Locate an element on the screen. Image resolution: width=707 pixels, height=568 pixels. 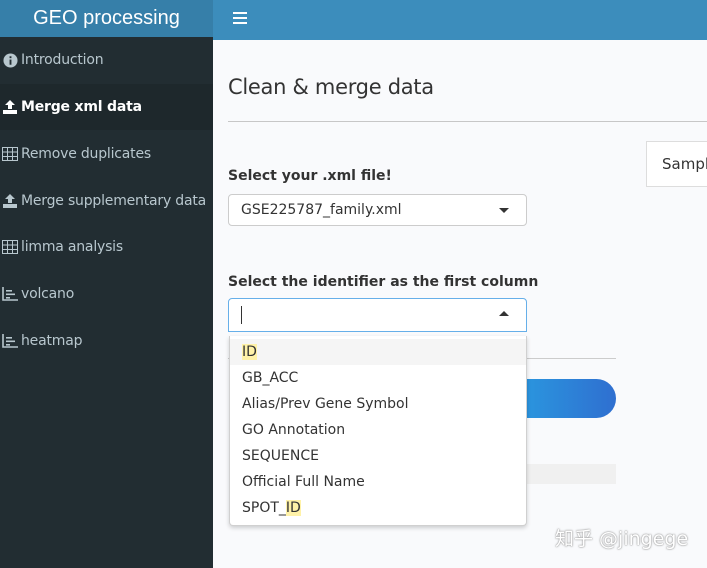
top-navbar is located at coordinates (460, 20).